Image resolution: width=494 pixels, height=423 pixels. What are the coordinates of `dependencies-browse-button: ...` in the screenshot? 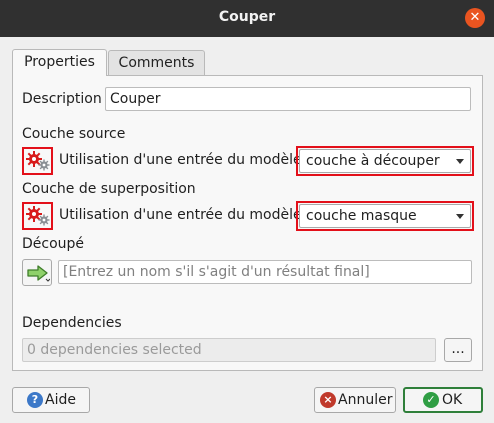 It's located at (458, 350).